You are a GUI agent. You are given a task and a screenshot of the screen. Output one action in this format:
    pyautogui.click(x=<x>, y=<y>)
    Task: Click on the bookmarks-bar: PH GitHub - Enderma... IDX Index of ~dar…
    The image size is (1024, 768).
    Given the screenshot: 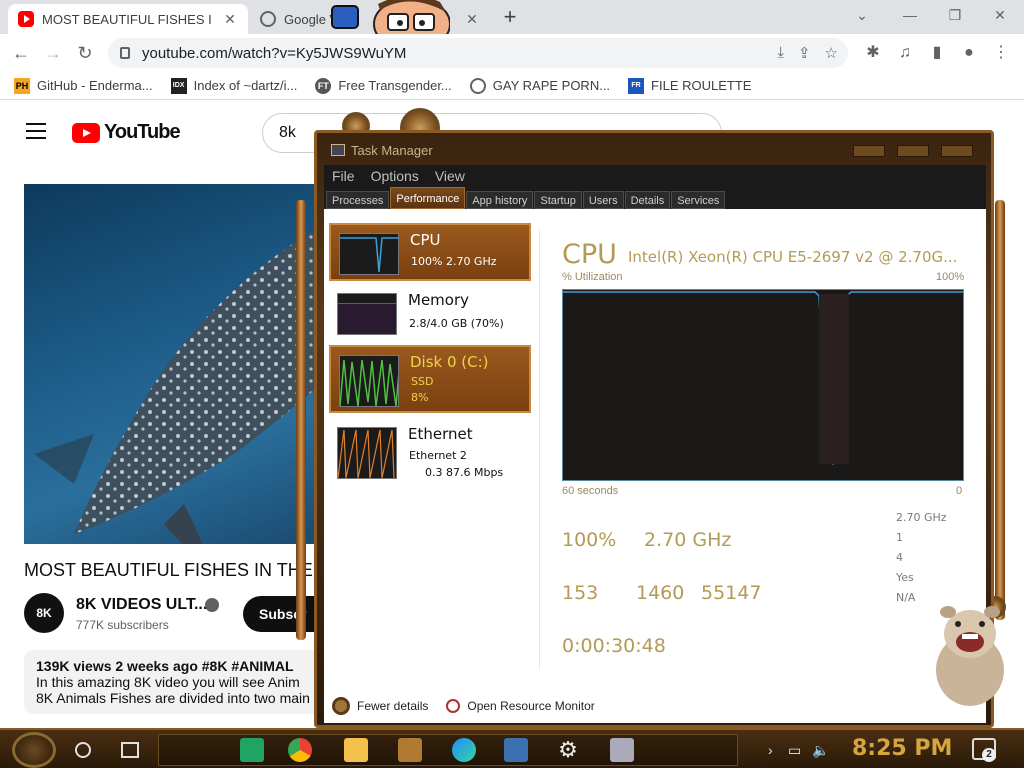 What is the action you would take?
    pyautogui.click(x=512, y=86)
    